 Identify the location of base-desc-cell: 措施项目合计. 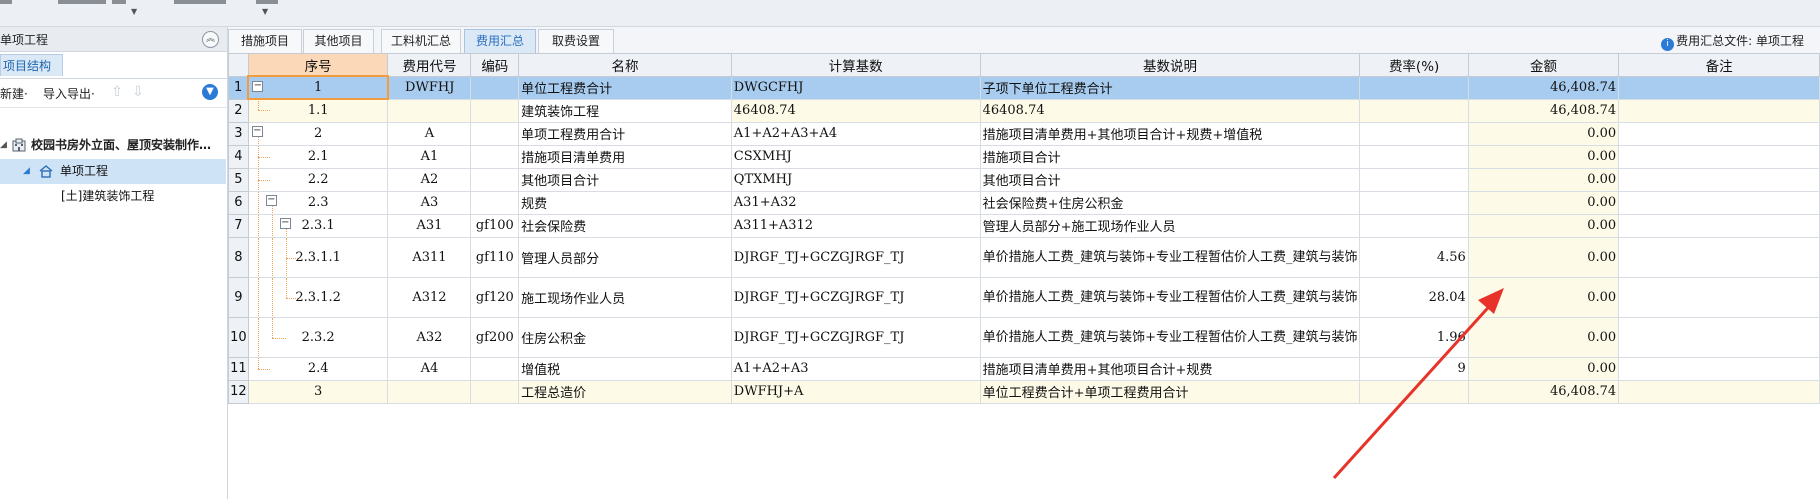
(1170, 156).